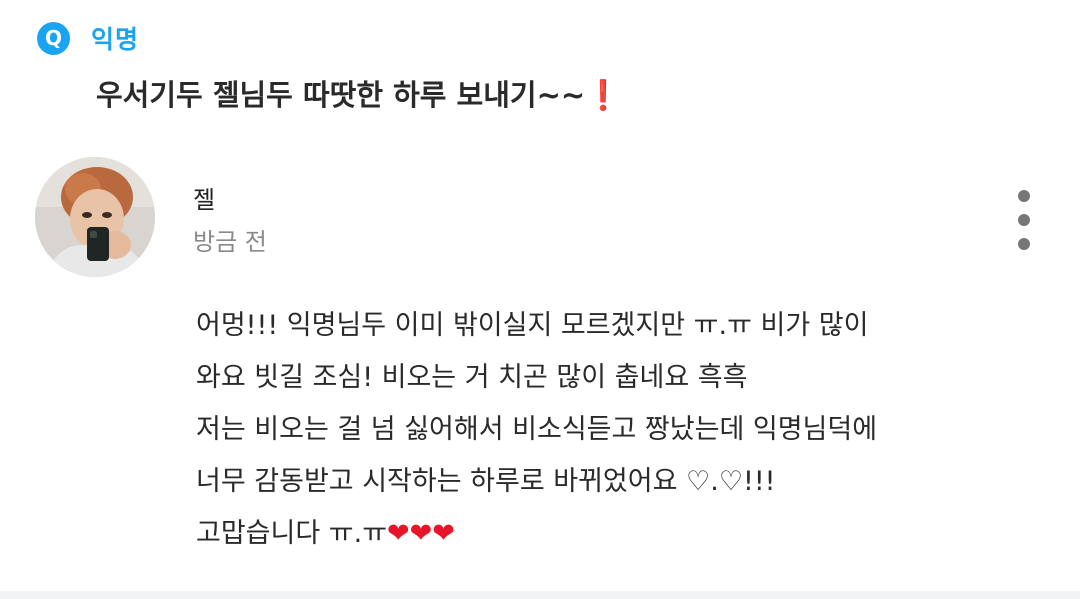  I want to click on answer-line: 어멍!!! 익명님두 이미 밖이실지 모르겠지만 ㅠ.ㅠ 비가 많이, so click(532, 325).